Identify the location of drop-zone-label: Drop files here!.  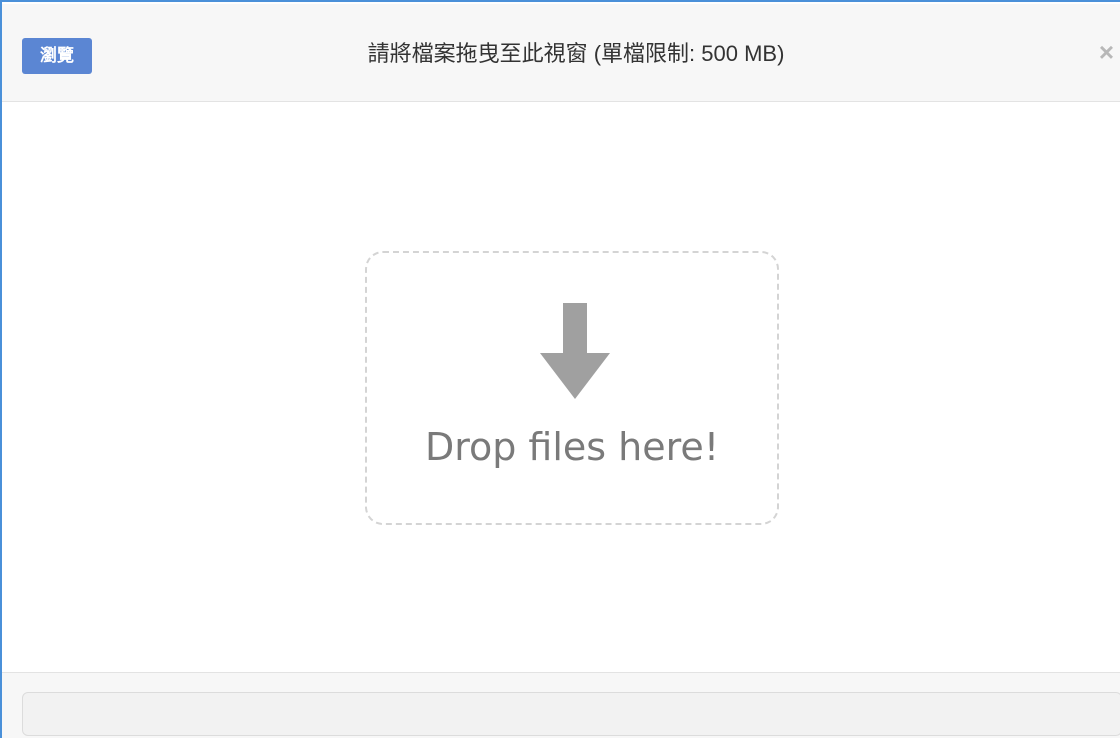
(572, 447).